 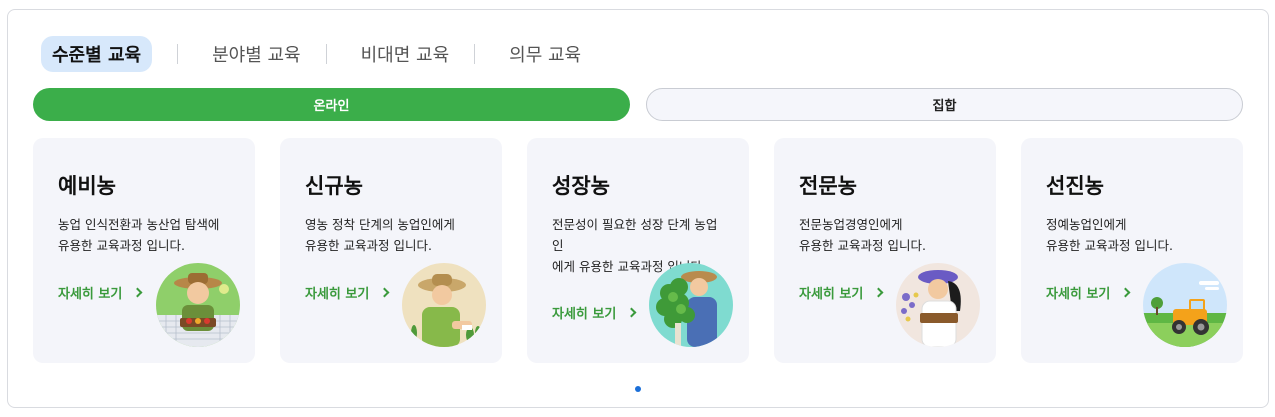 I want to click on card-new-farmer: 신규농 영농 정착 단계의 농업인에게 유용한 교육과정 입니다. 자세히 보기, so click(x=391, y=250).